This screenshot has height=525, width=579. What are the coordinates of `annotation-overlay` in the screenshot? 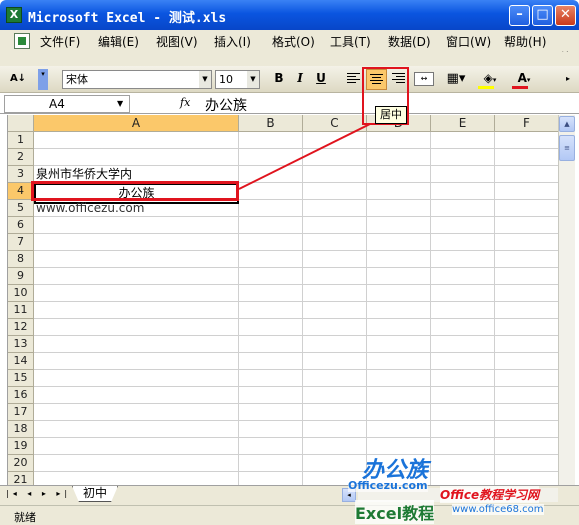 It's located at (304, 156).